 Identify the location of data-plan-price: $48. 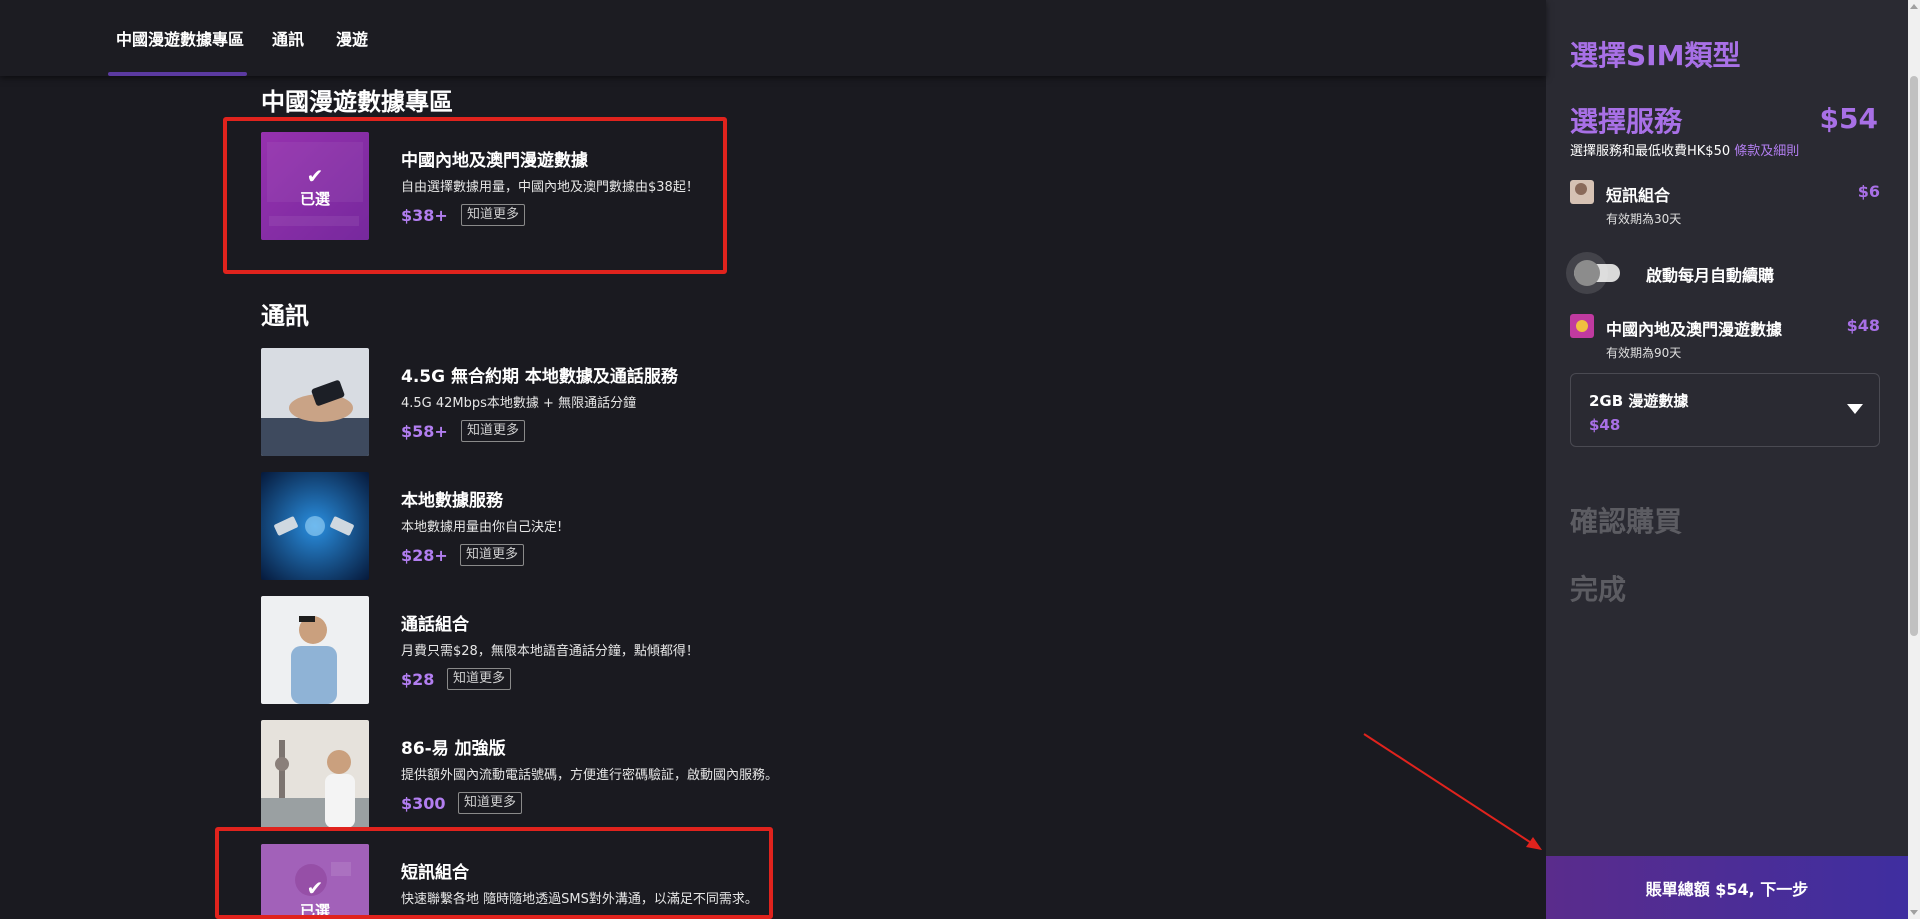
(1605, 425).